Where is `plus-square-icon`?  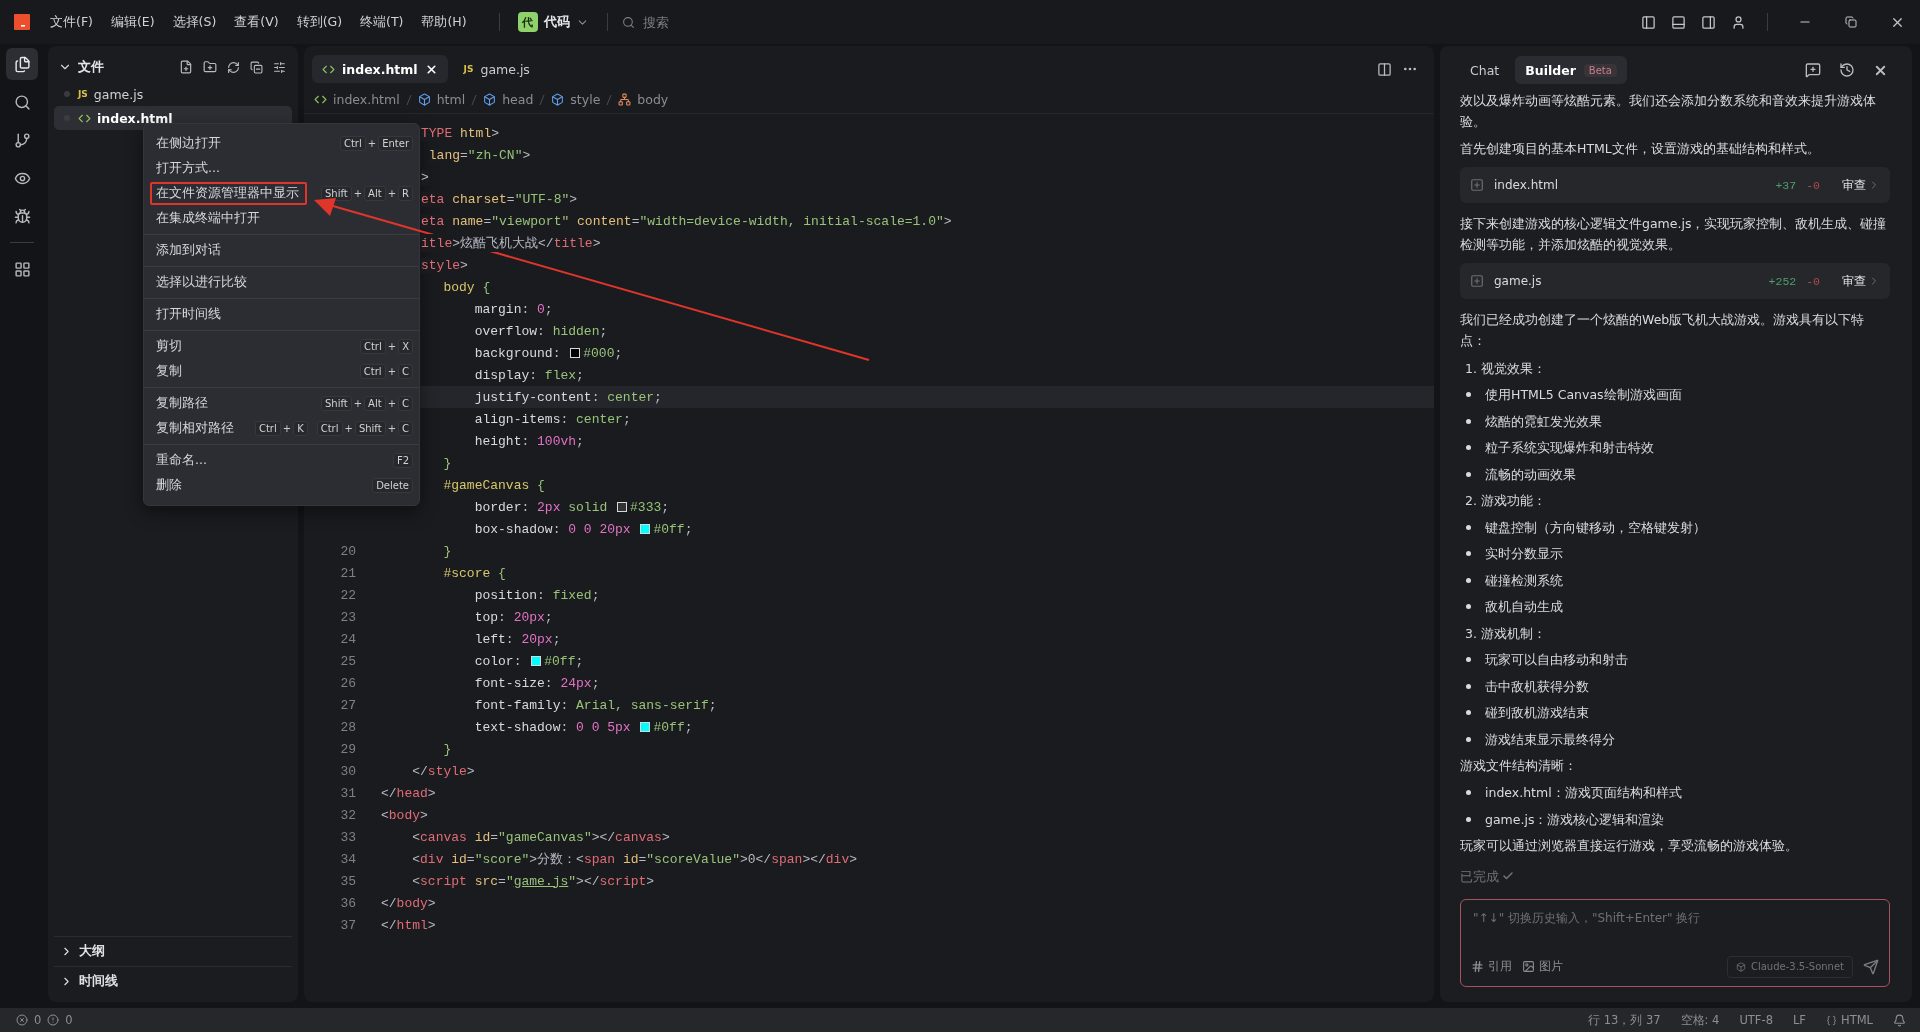 plus-square-icon is located at coordinates (1477, 185).